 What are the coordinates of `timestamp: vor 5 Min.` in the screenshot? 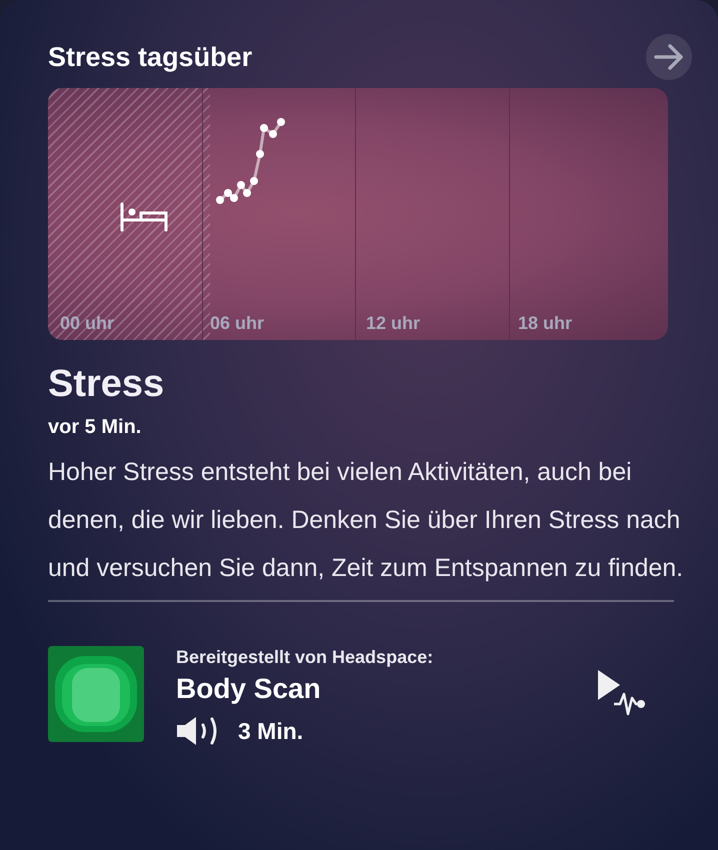 It's located at (95, 427).